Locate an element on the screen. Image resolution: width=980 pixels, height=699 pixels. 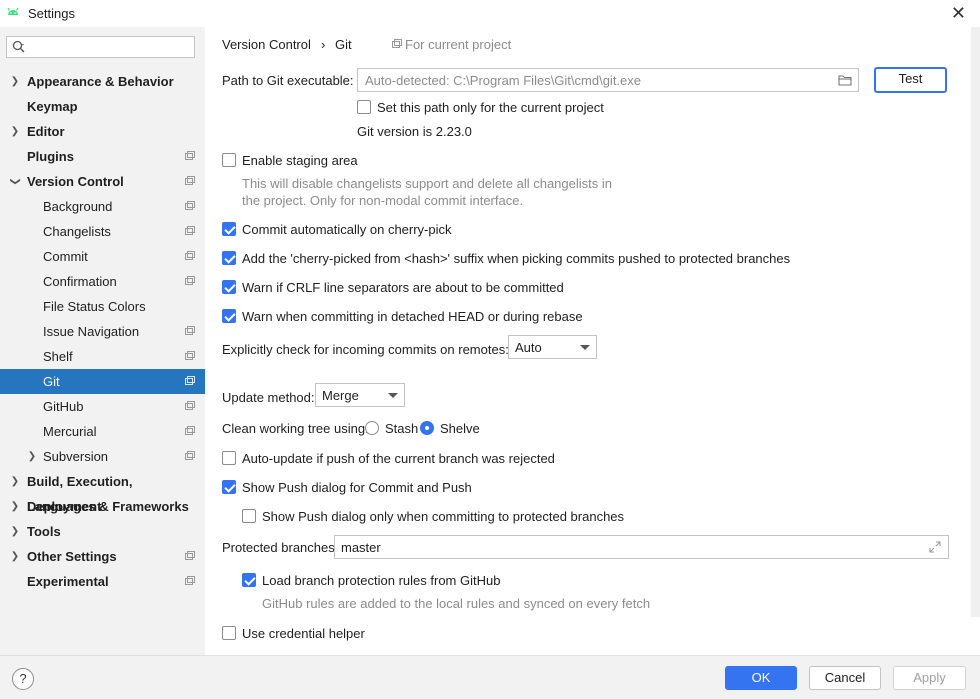
sidebar-item-github: GitHub is located at coordinates (102, 406).